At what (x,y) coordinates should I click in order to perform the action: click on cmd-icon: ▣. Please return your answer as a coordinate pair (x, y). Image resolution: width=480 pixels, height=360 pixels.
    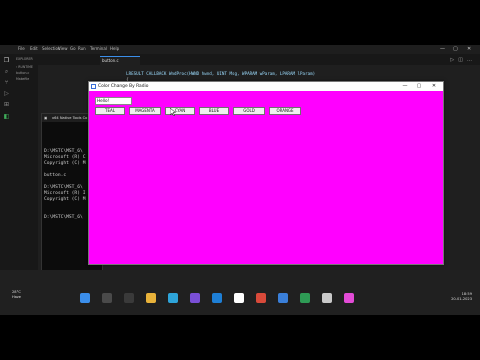
    Looking at the image, I should click on (46, 118).